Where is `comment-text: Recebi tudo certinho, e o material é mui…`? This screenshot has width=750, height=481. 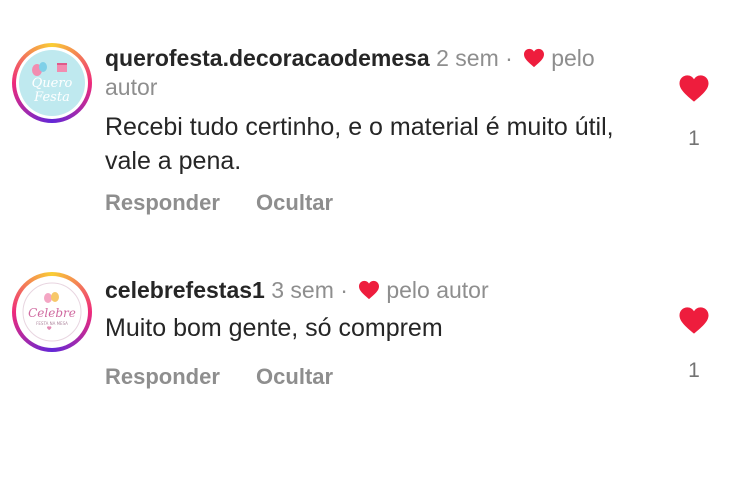
comment-text: Recebi tudo certinho, e o material é mui… is located at coordinates (359, 144).